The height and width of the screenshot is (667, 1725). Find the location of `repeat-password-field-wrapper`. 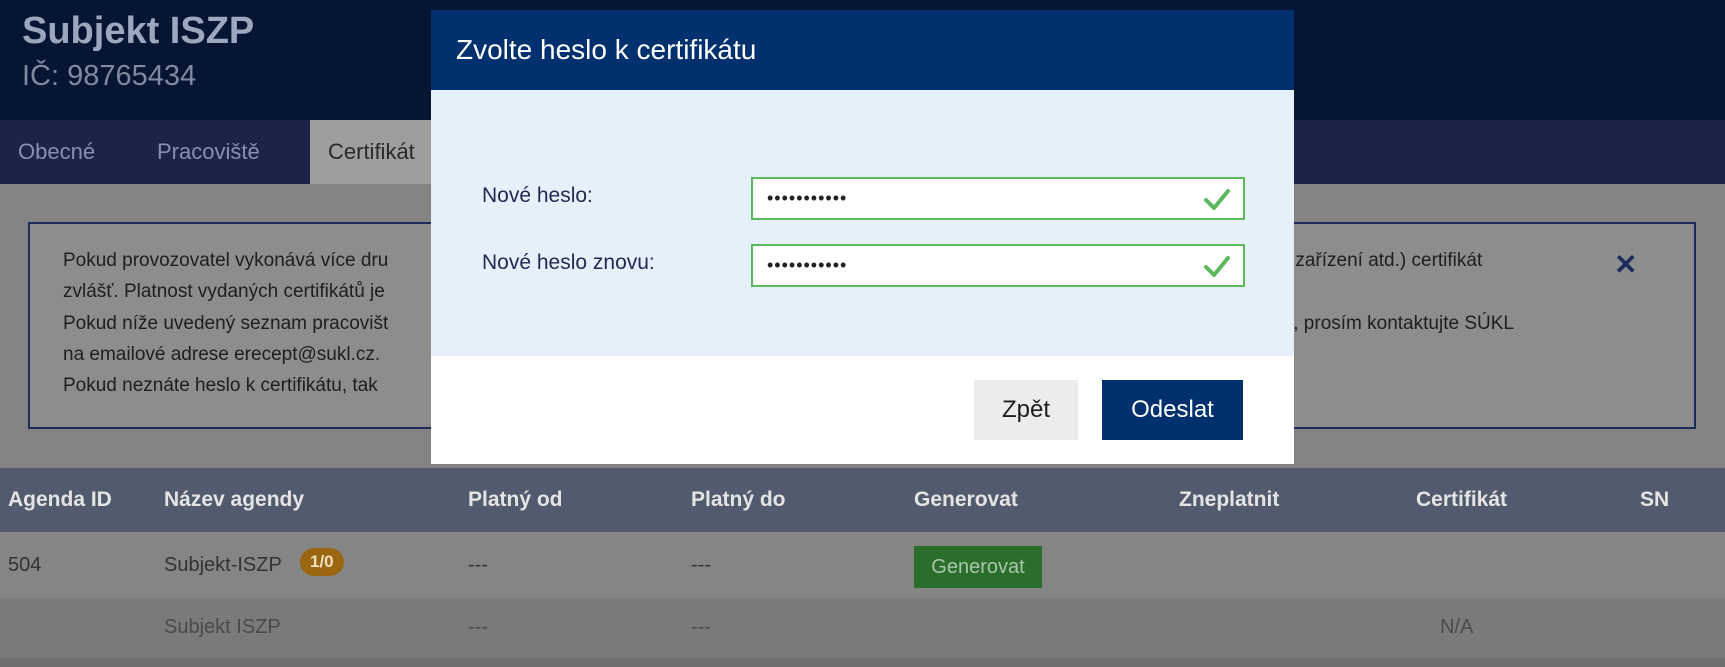

repeat-password-field-wrapper is located at coordinates (998, 265).